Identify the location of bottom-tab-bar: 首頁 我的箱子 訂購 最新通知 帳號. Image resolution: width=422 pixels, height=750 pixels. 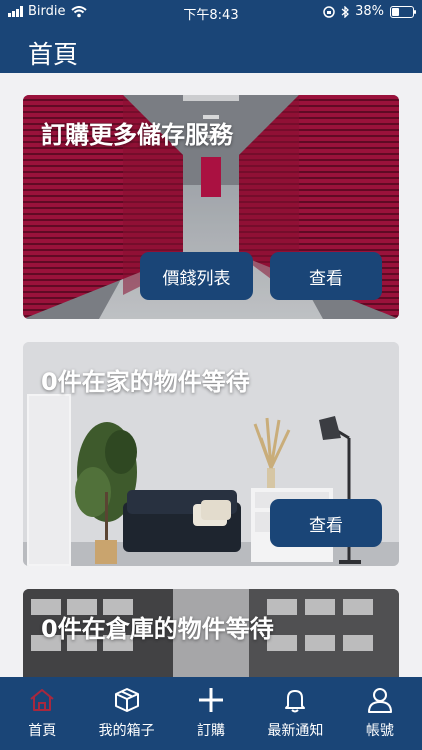
(211, 713).